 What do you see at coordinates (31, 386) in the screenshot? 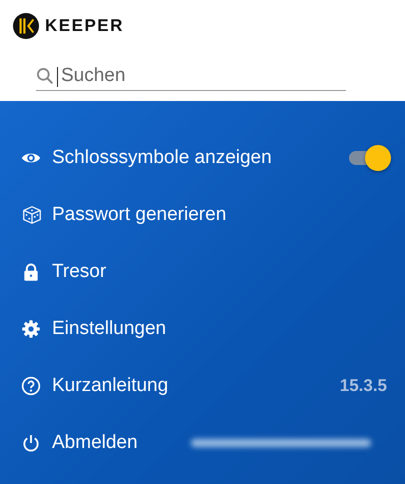
I see `help-icon` at bounding box center [31, 386].